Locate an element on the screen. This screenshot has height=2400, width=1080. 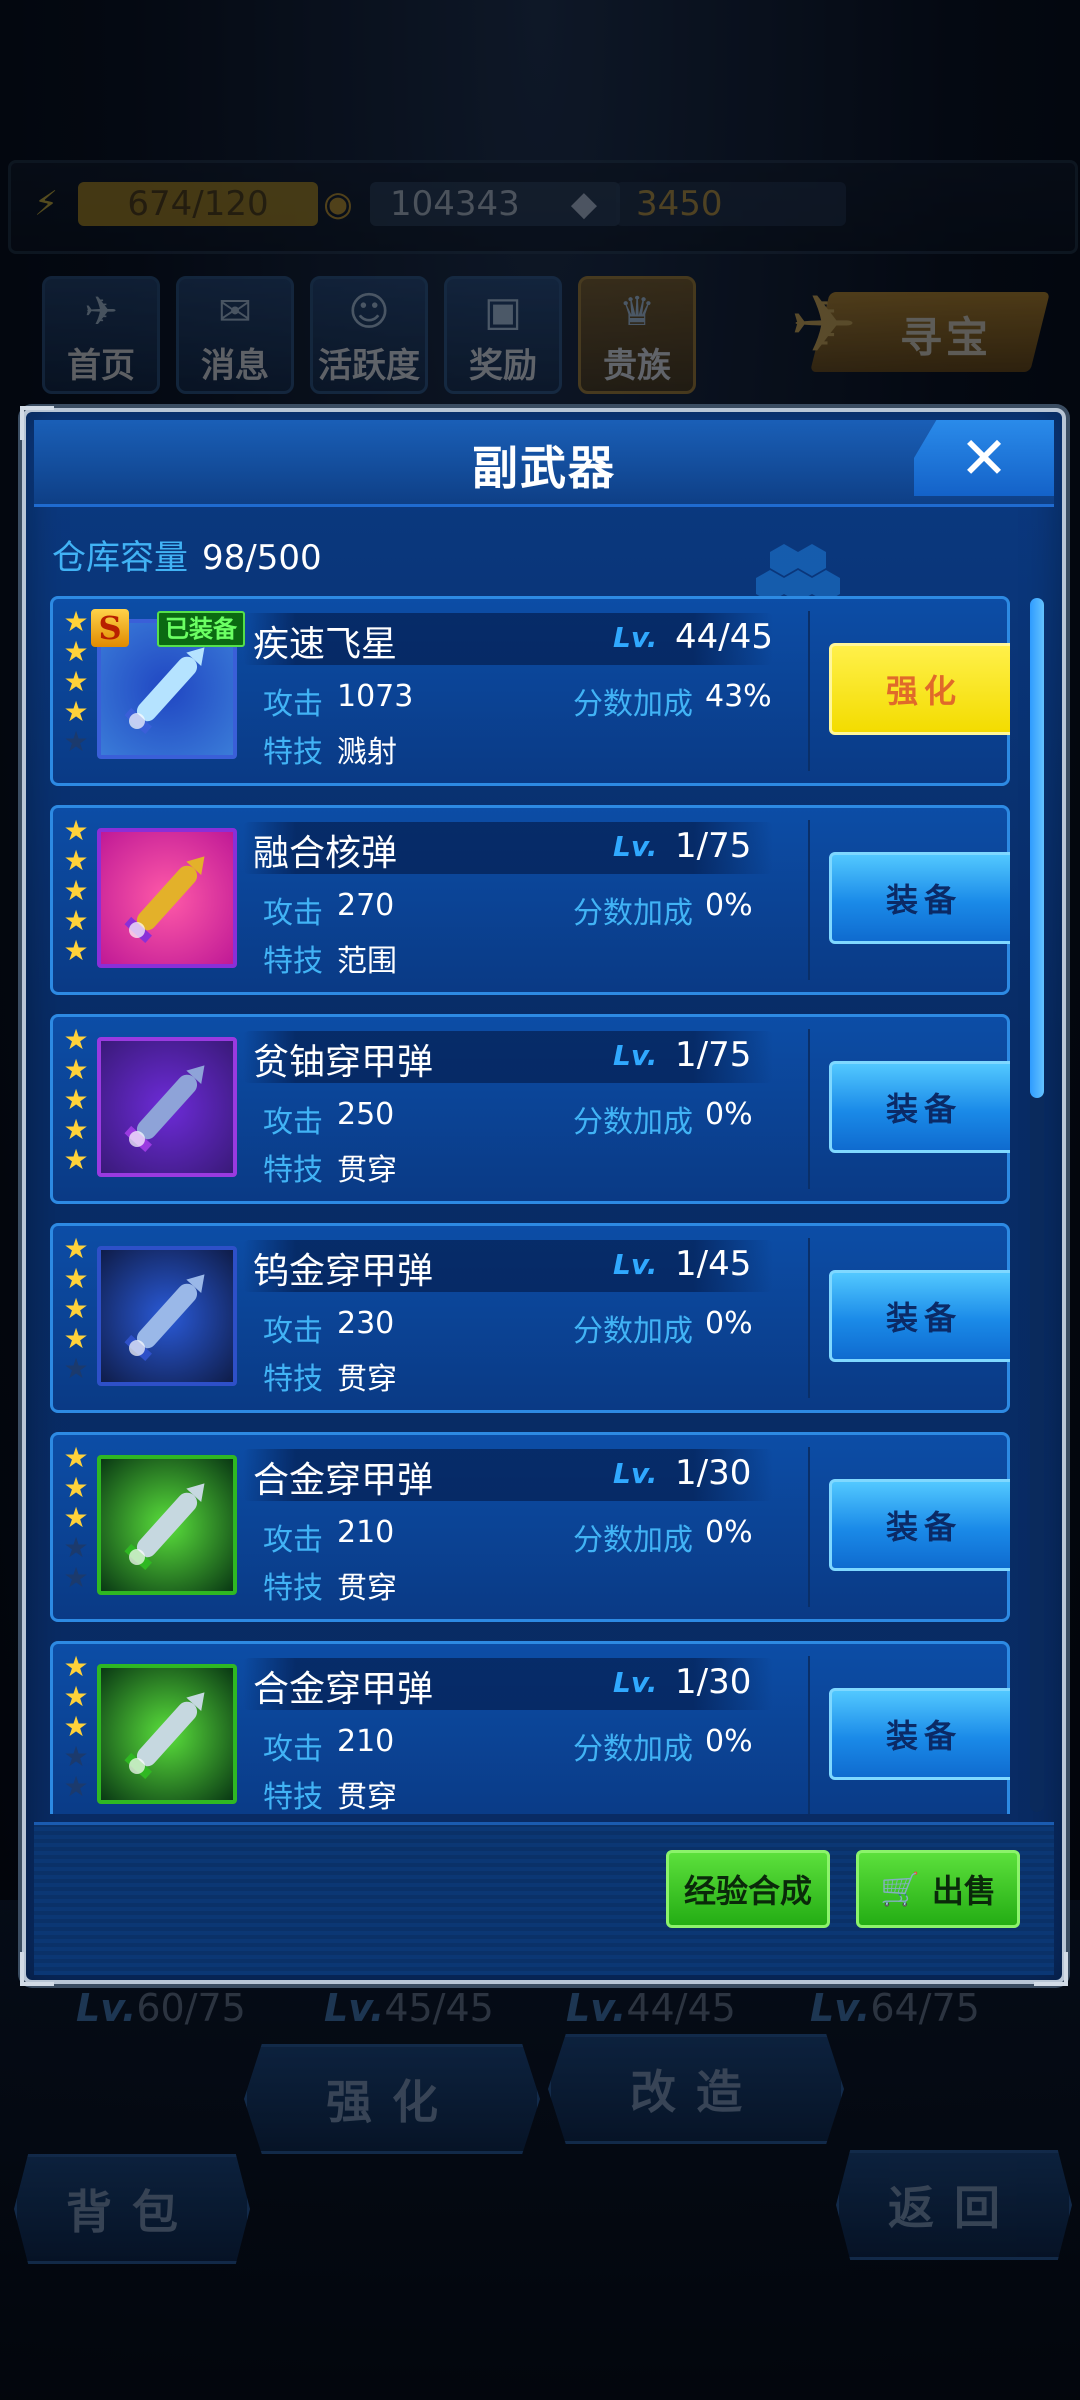
weapon-name: 合金穿甲弹 is located at coordinates (343, 1689).